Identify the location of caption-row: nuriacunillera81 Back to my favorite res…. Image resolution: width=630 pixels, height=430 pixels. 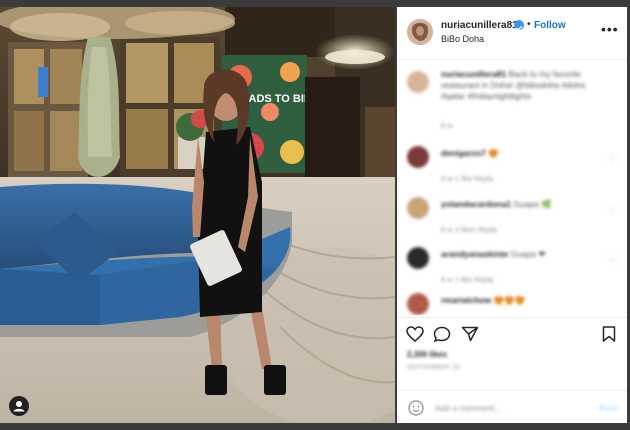
(512, 99).